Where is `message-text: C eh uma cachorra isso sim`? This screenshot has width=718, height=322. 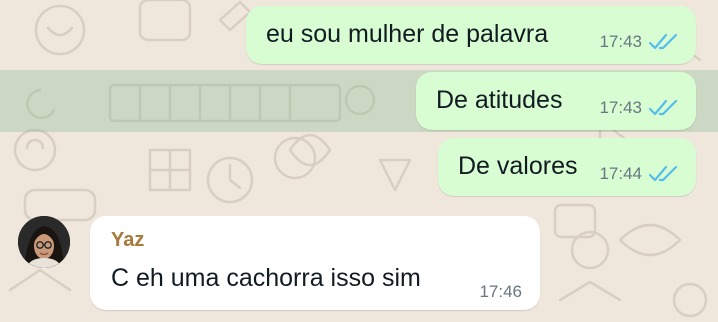 message-text: C eh uma cachorra isso sim is located at coordinates (266, 278).